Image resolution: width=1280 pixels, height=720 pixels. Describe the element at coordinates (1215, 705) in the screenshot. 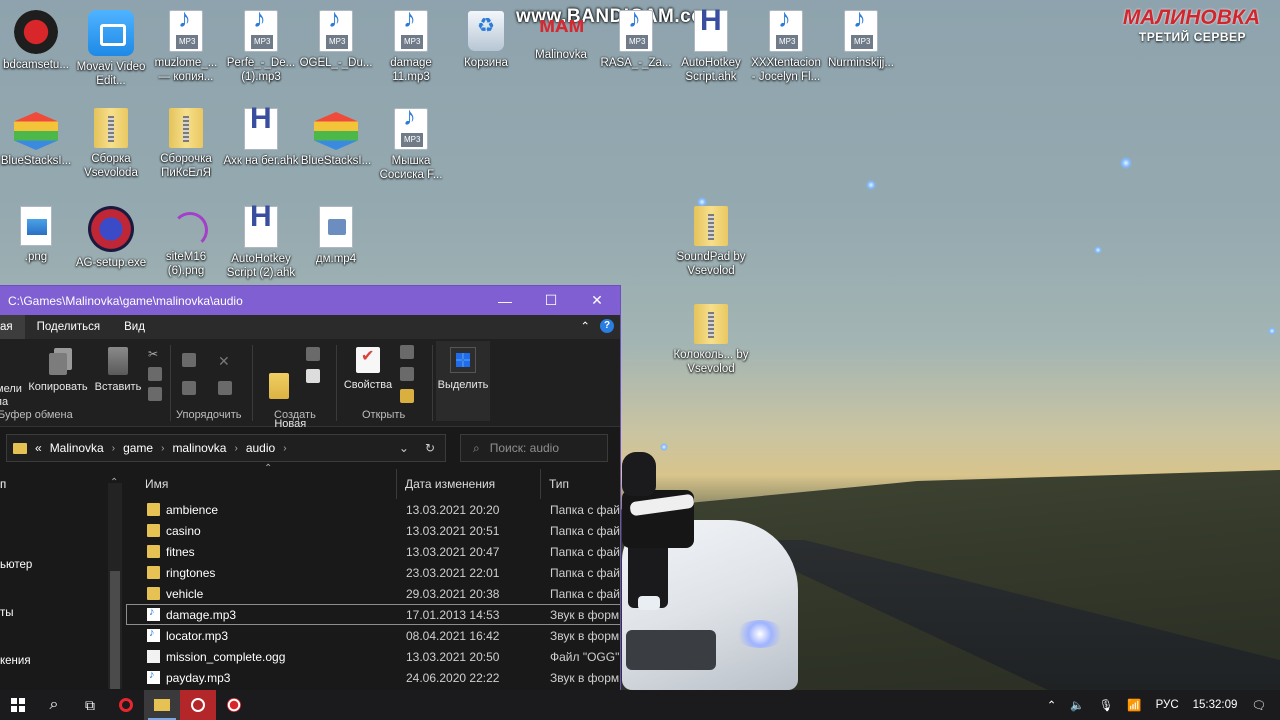

I see `clock: 15:32:09` at that location.